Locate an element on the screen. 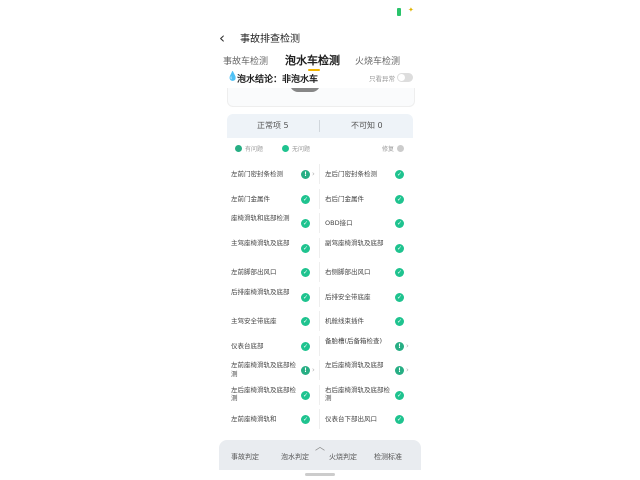 This screenshot has width=640, height=480. check-row: 左后座椅滑轨及底部检测 ✓ 右后座椅滑轨及底部检测 ✓ is located at coordinates (320, 395).